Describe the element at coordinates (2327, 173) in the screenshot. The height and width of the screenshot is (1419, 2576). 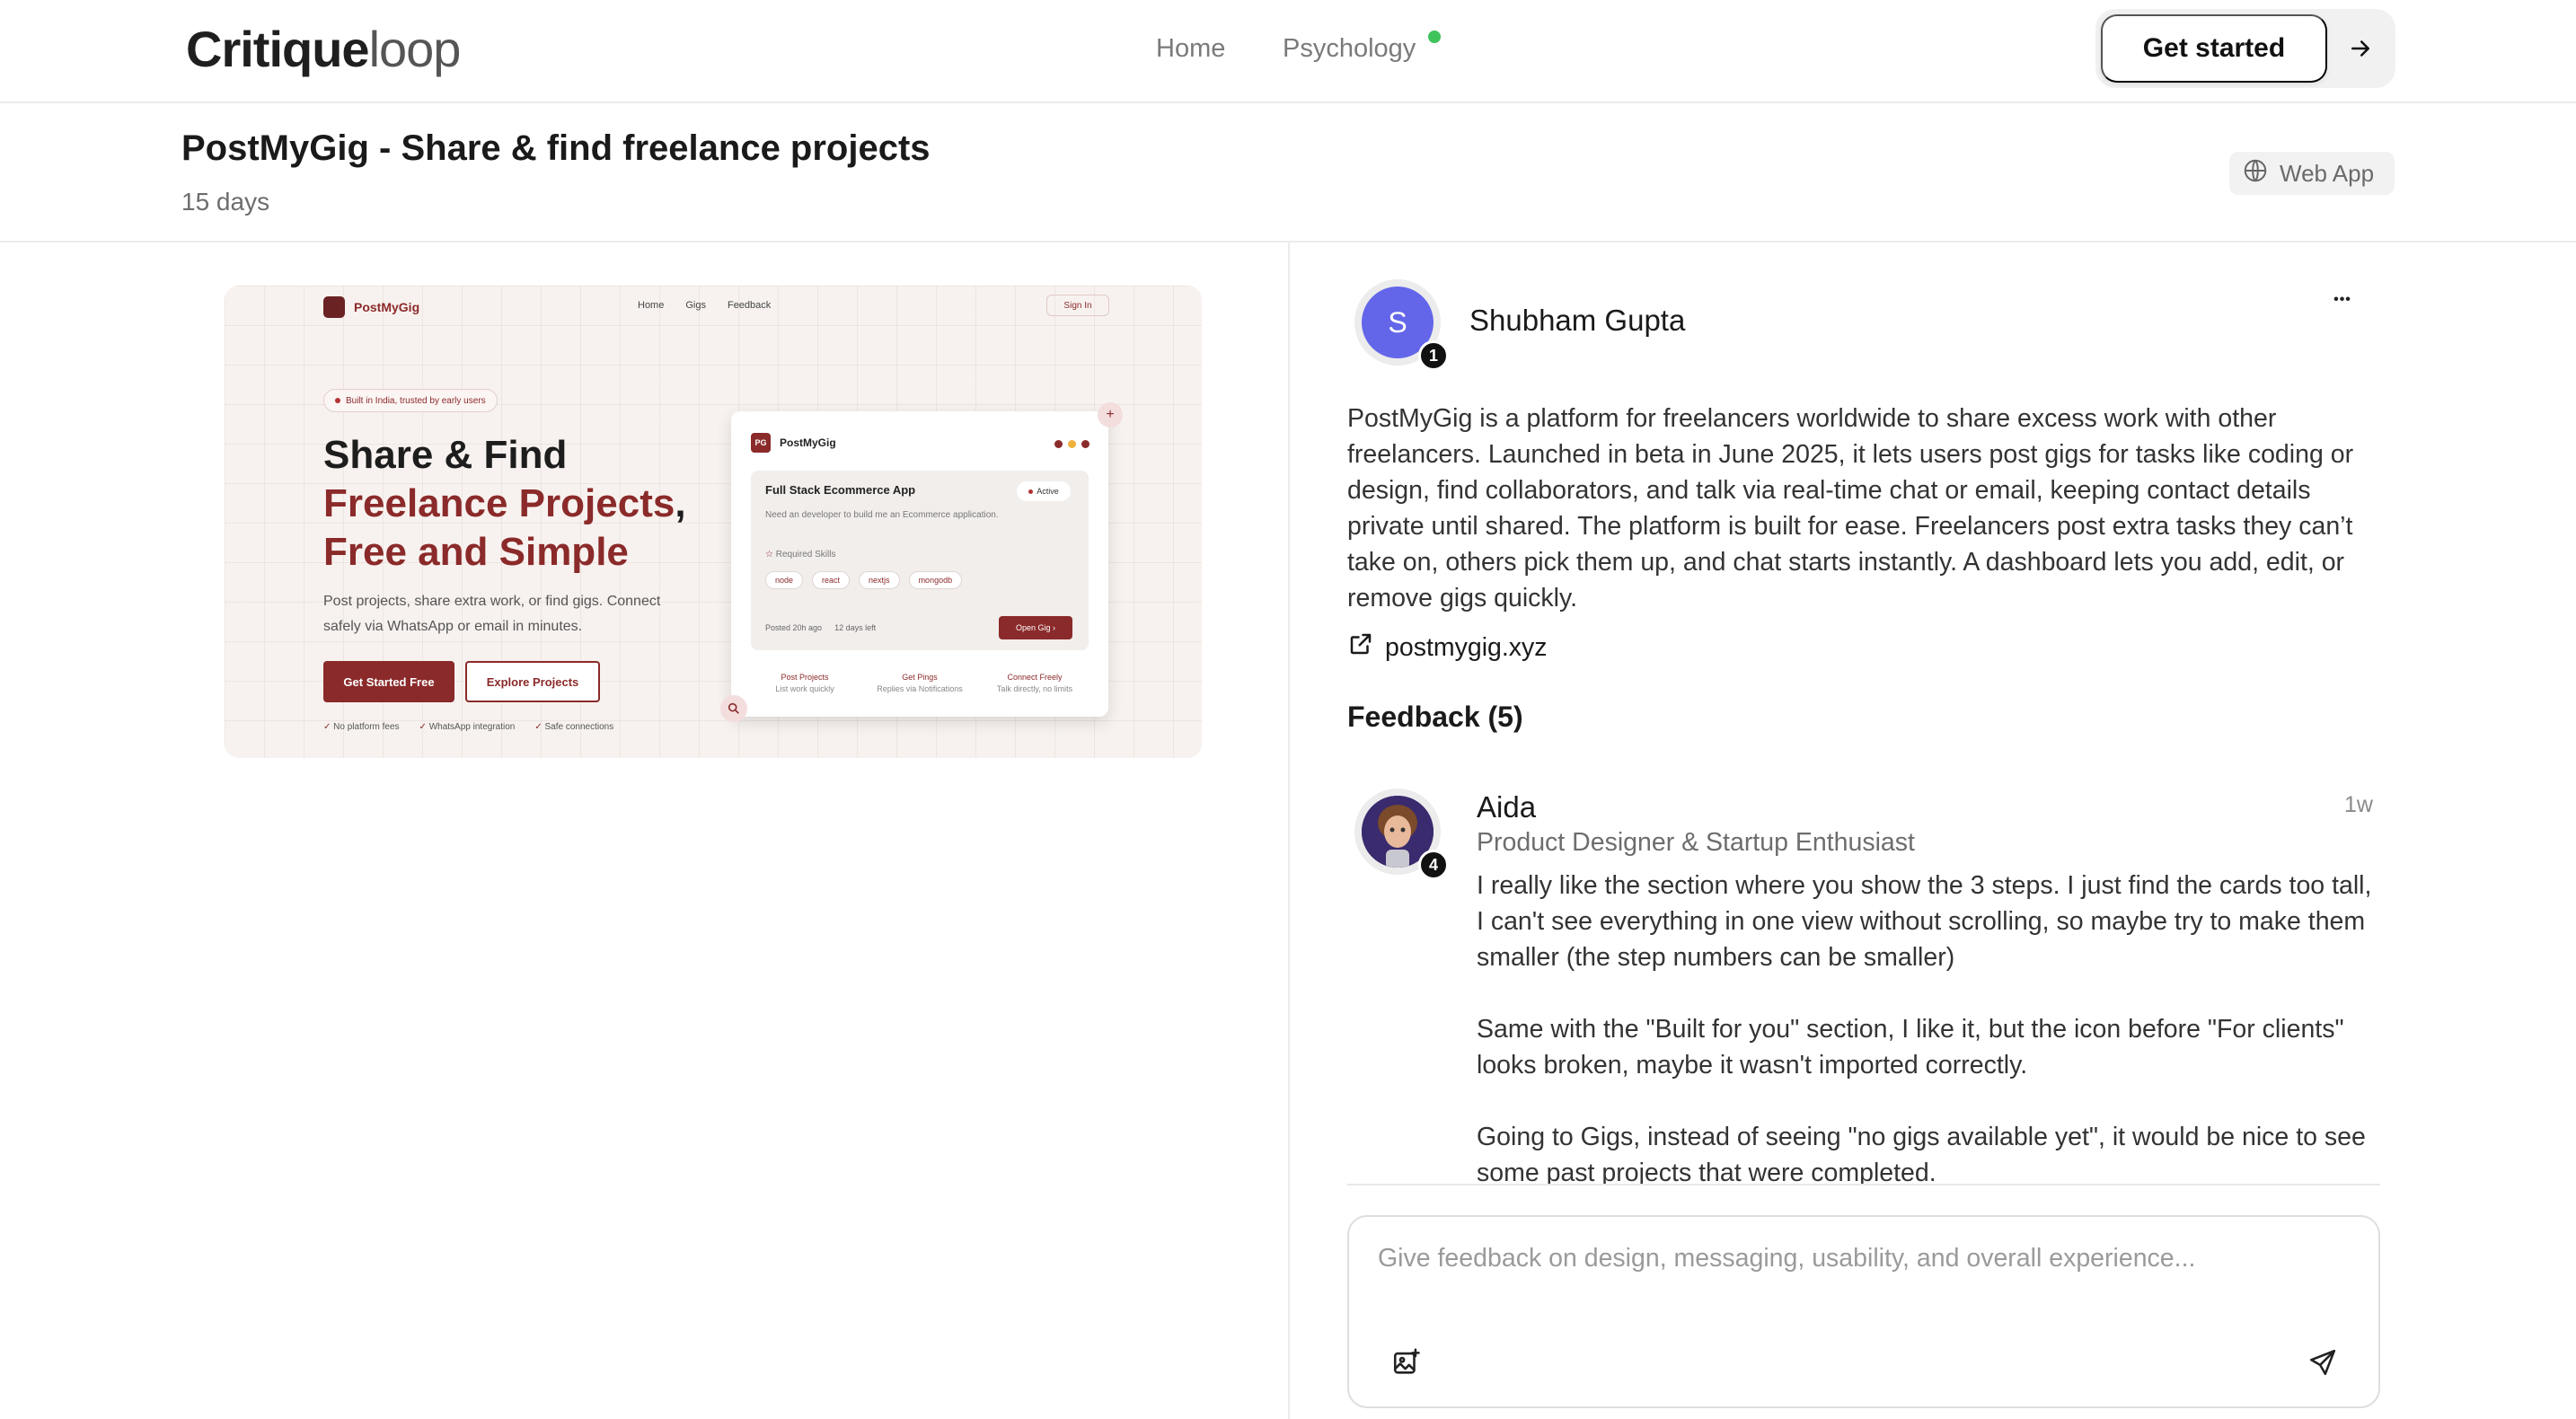
I see `platform-badge-label: Web App` at that location.